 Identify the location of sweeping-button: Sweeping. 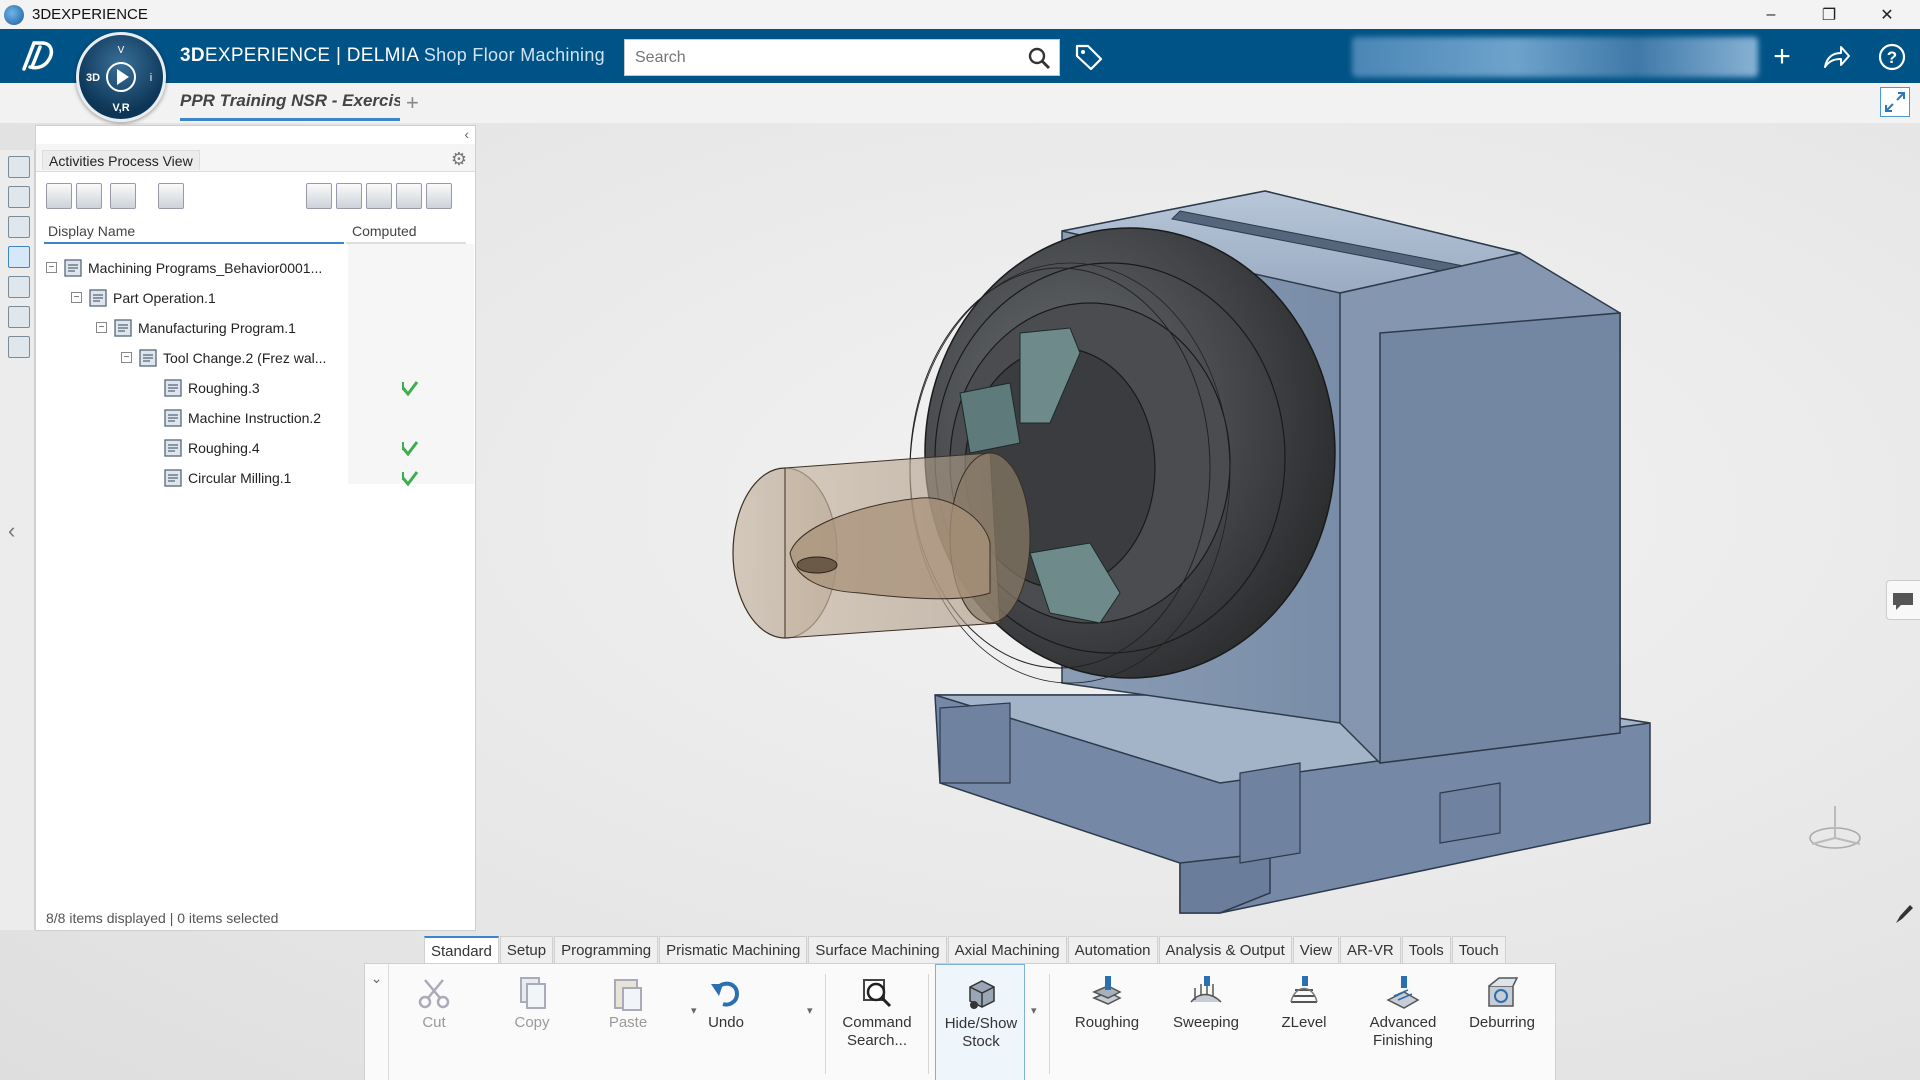
(1206, 1022).